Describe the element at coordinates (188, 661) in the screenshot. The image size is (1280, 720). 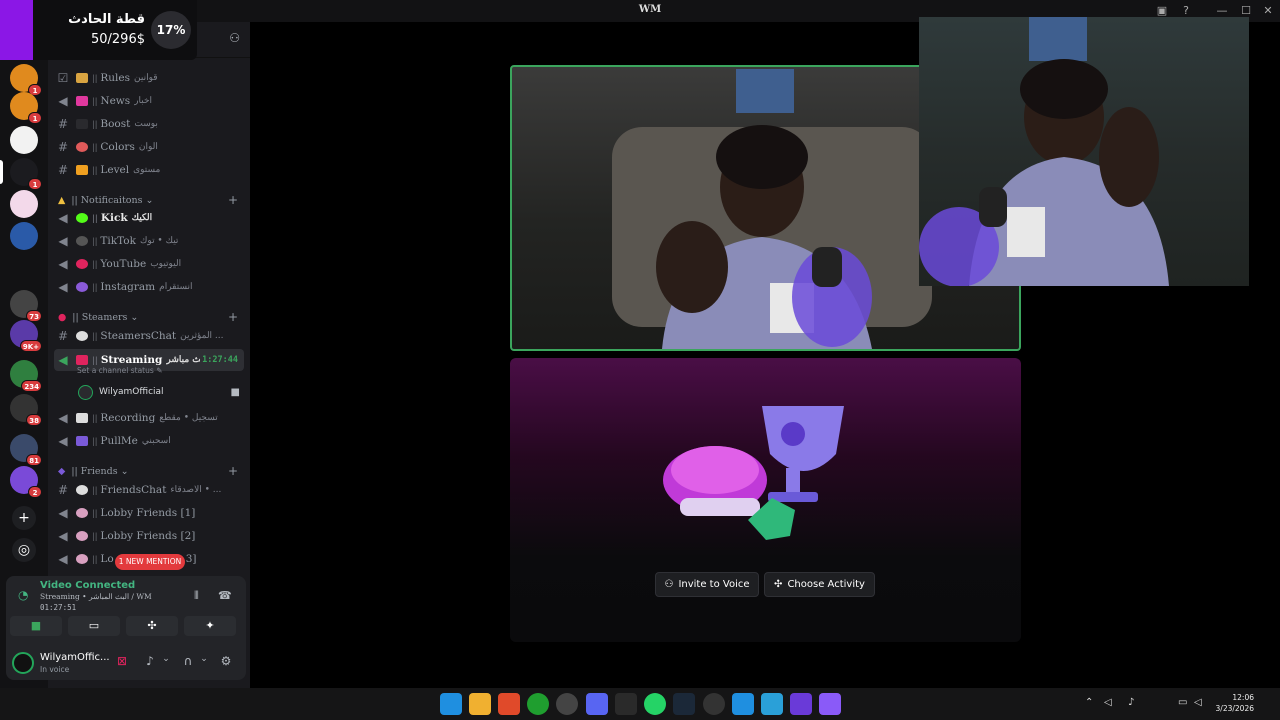
I see `headphones-icon: ∩` at that location.